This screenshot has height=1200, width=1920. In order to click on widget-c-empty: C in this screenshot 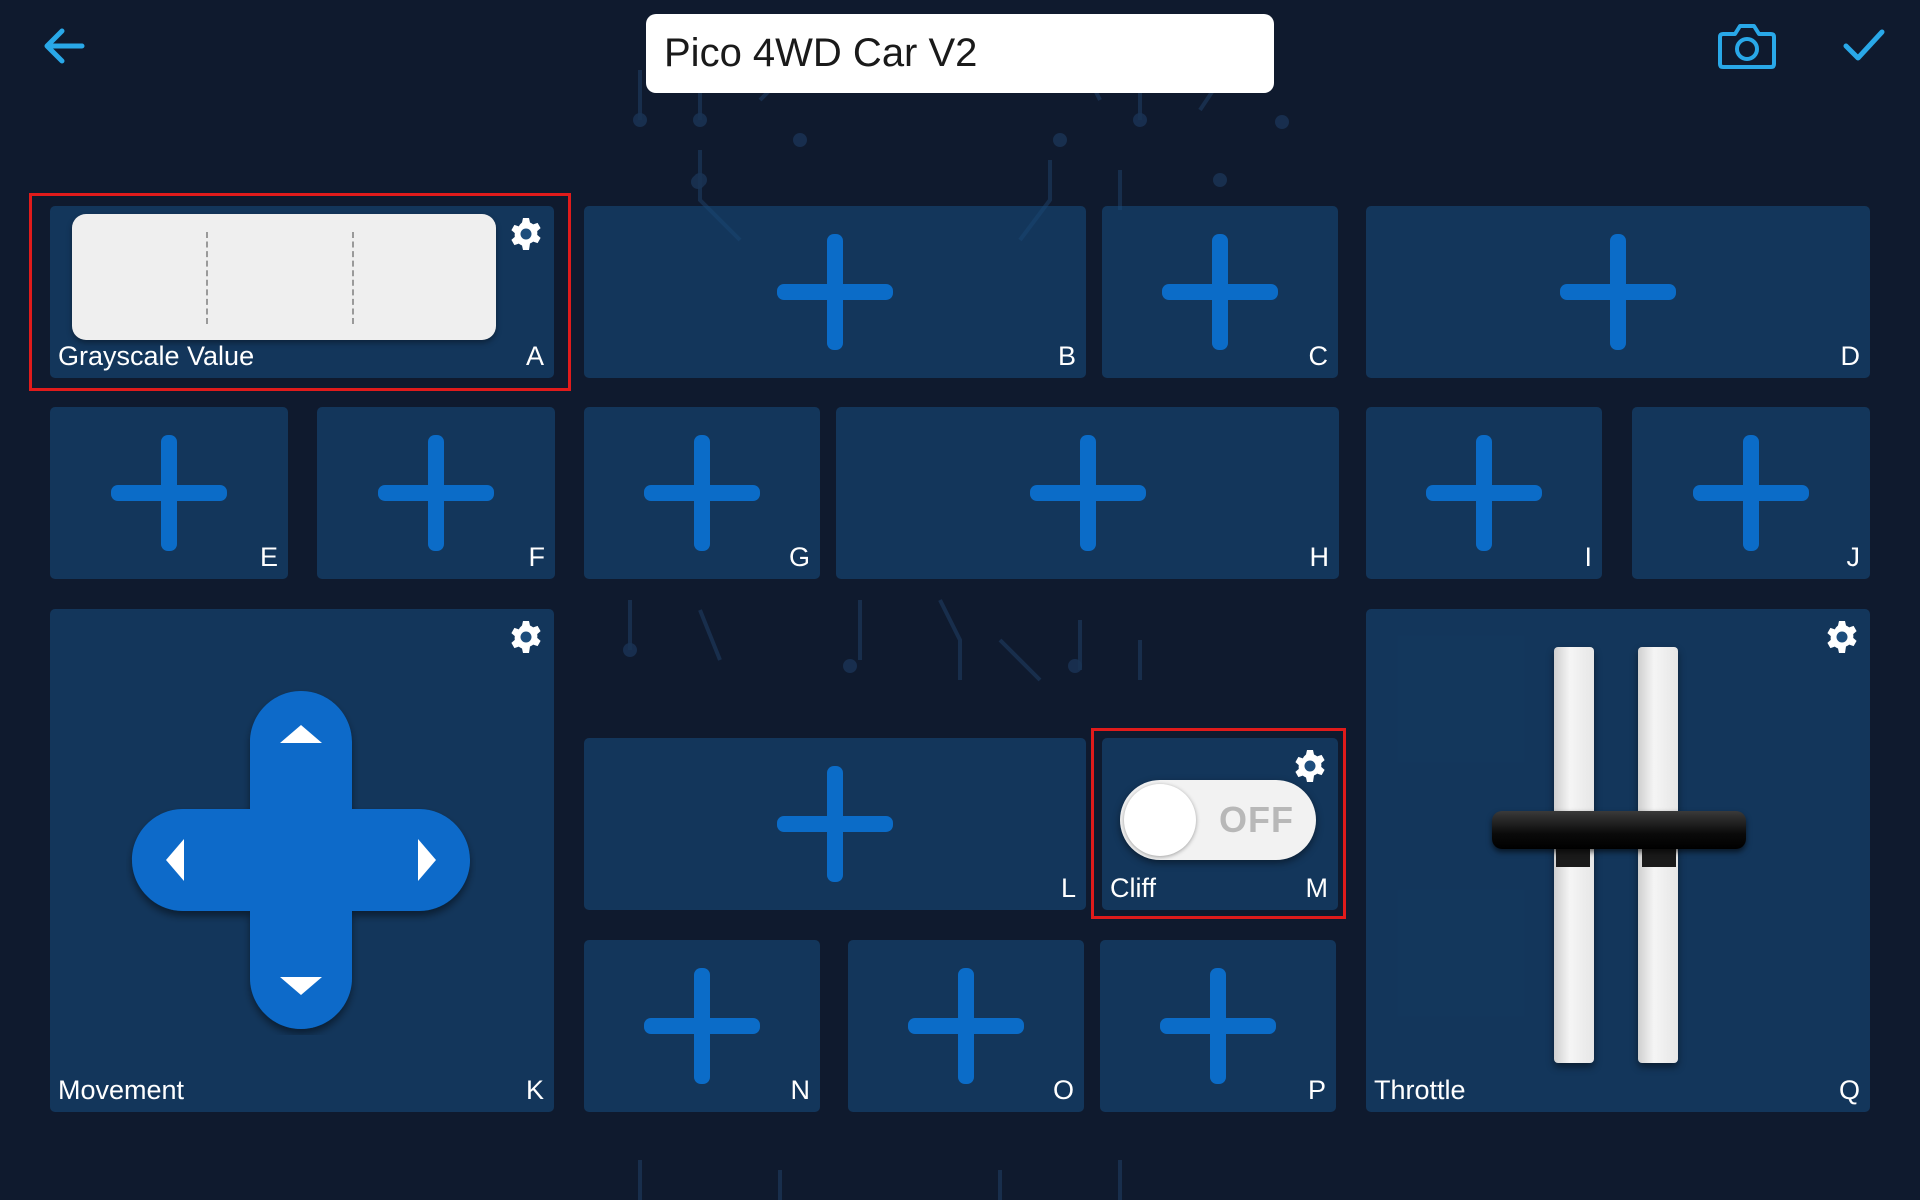, I will do `click(1220, 292)`.